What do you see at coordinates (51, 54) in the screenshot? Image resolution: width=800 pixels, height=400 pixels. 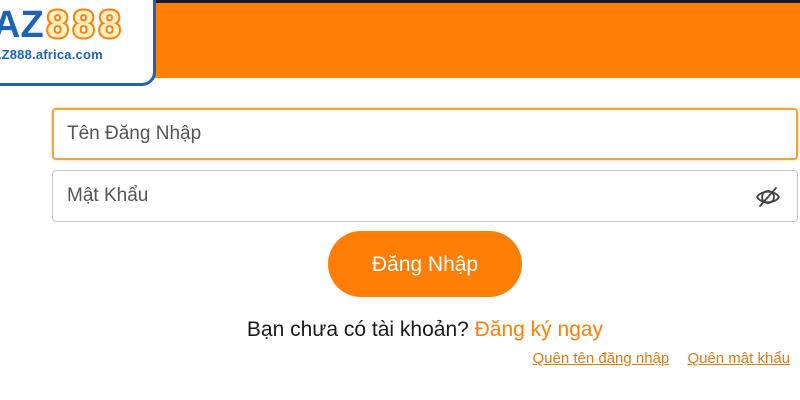 I see `site-url: AZ888.africa.com` at bounding box center [51, 54].